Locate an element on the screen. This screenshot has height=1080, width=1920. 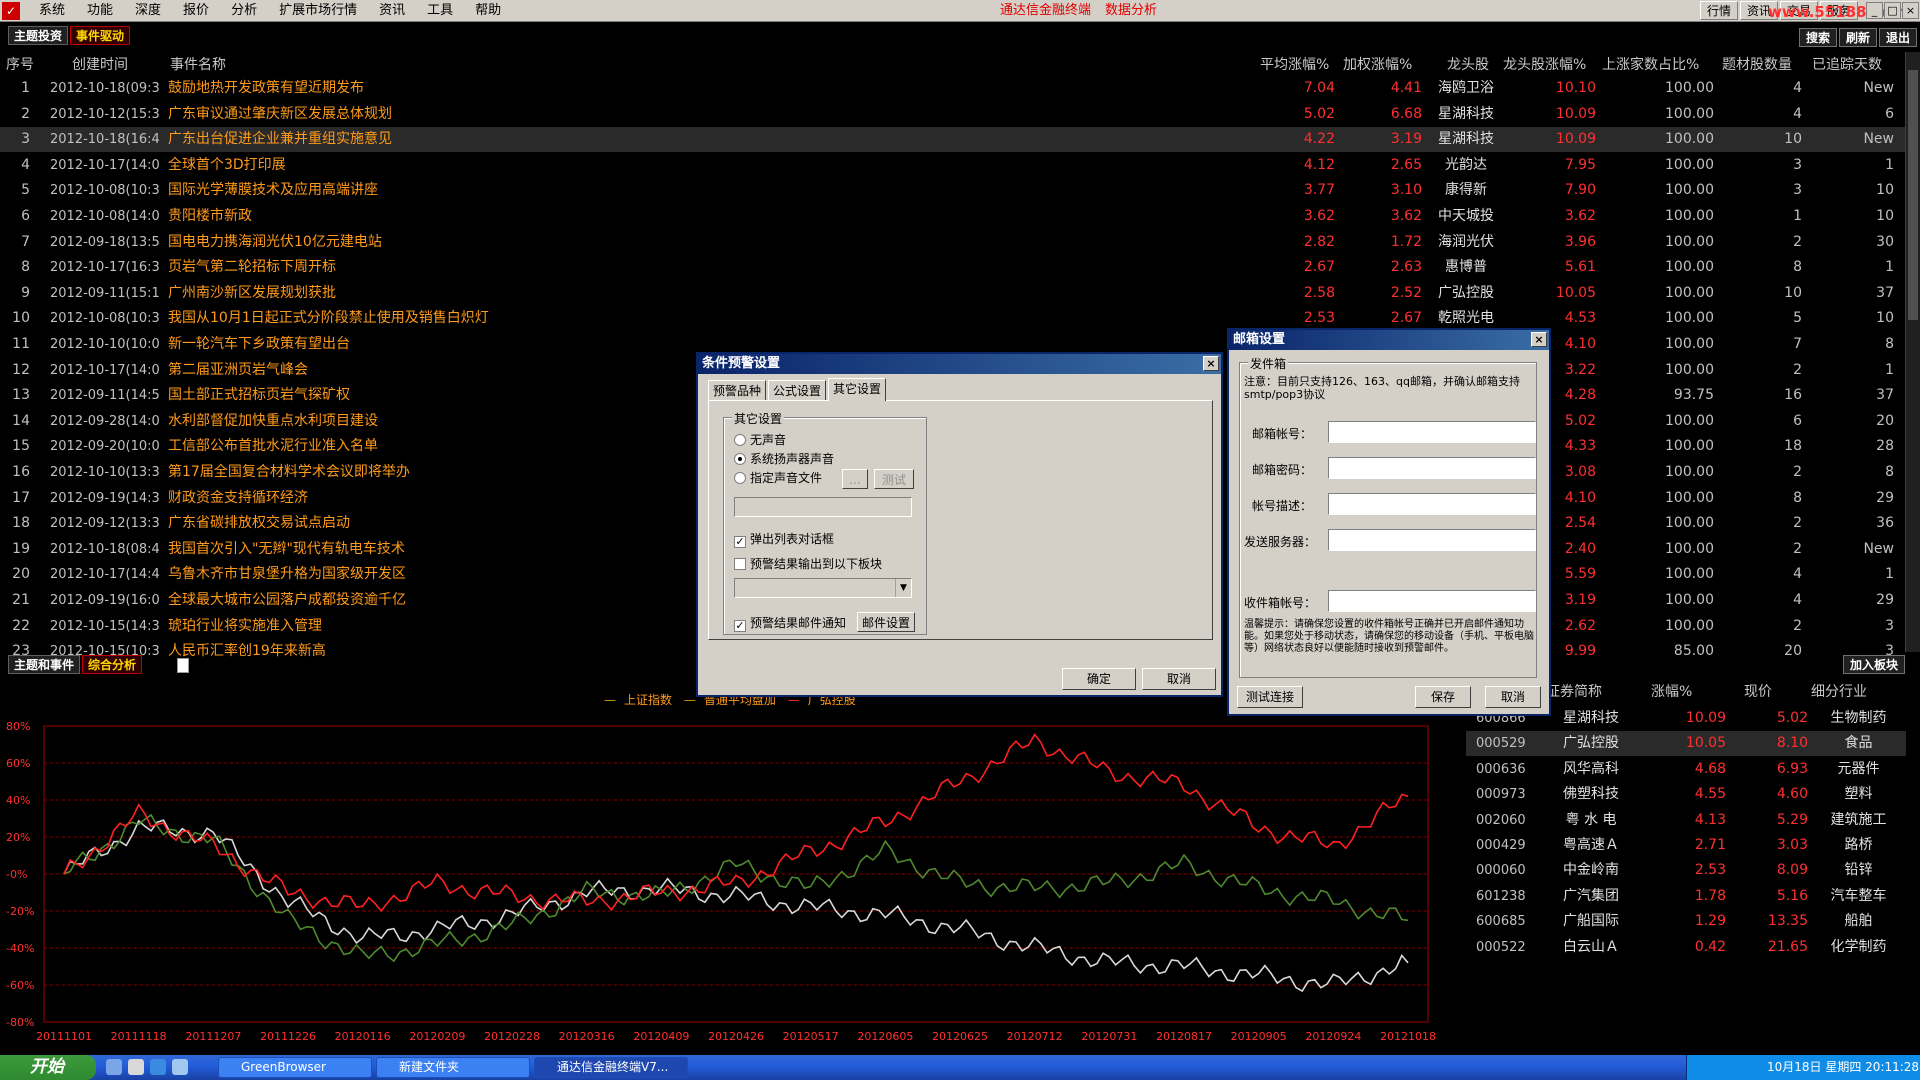
radio-silent: 无声音 is located at coordinates (760, 440).